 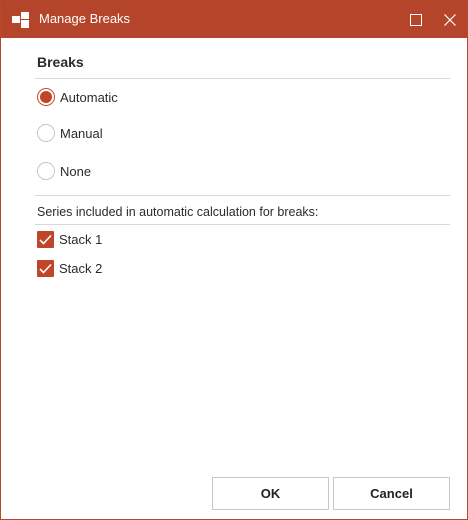 I want to click on radio-none: None, so click(x=64, y=171).